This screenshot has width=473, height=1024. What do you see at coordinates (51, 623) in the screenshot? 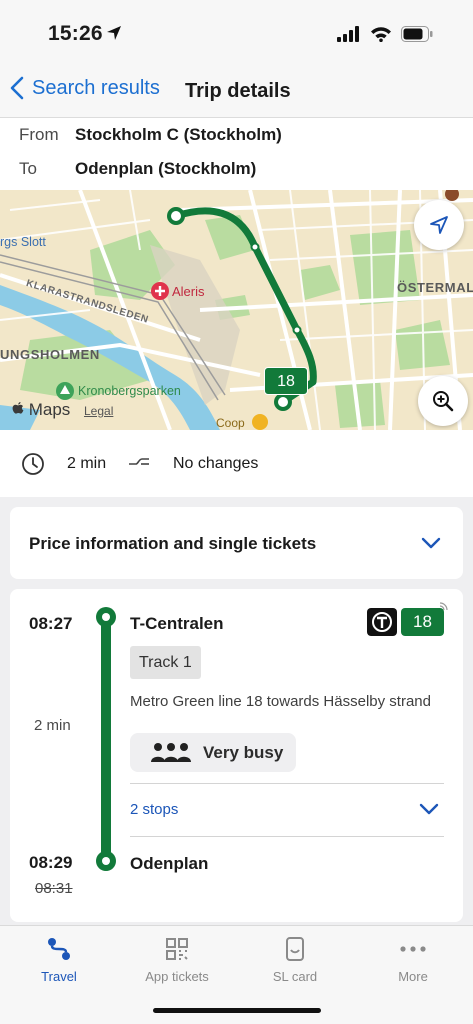
I see `departure-time: 08:27` at bounding box center [51, 623].